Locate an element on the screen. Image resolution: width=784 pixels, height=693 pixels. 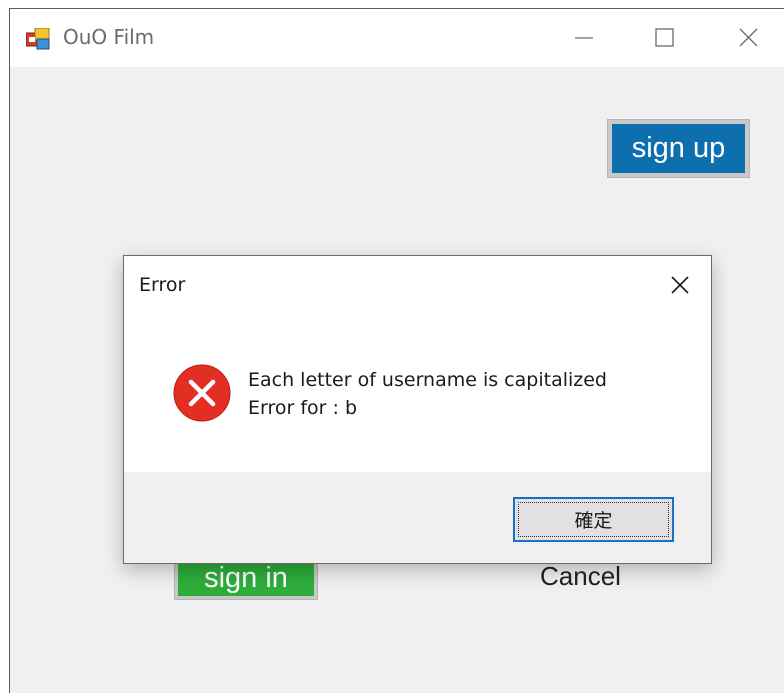
sign-in-label: sign in is located at coordinates (246, 578).